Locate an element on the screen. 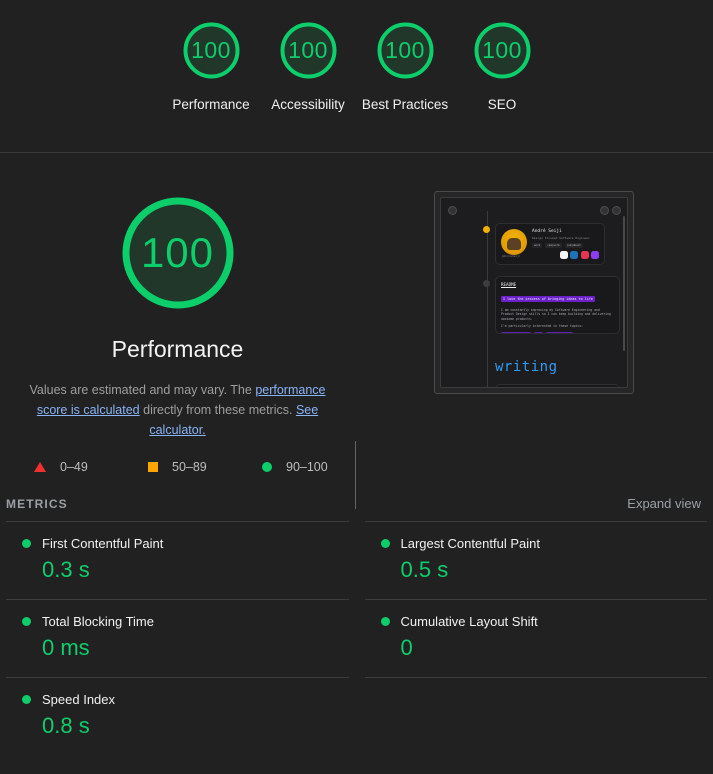  metric-speed-index: Speed Index 0.8 s is located at coordinates (177, 716).